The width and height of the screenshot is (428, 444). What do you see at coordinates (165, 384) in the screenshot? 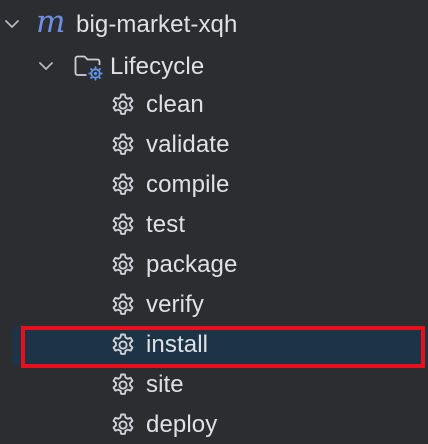
I see `goal-label: site` at bounding box center [165, 384].